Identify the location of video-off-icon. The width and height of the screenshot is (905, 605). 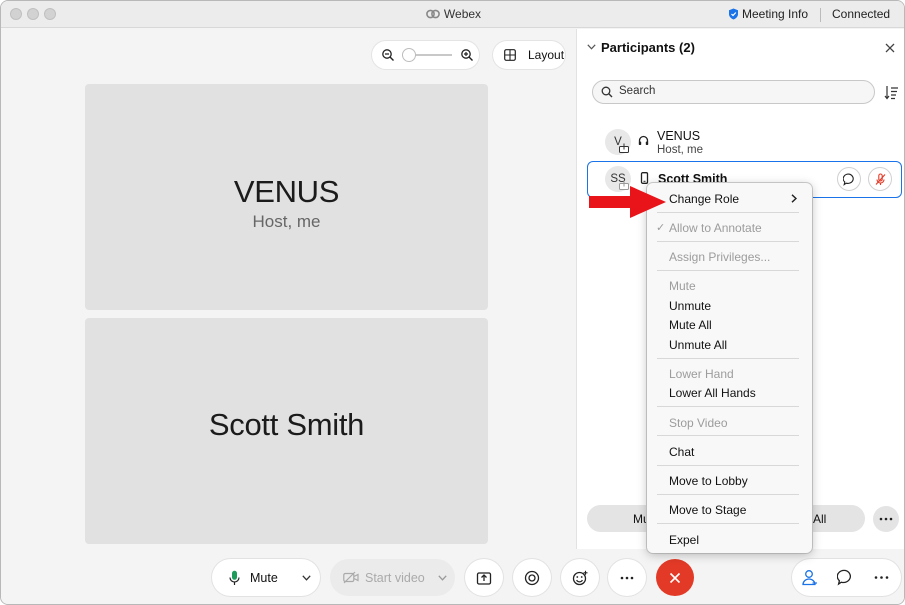
(351, 577).